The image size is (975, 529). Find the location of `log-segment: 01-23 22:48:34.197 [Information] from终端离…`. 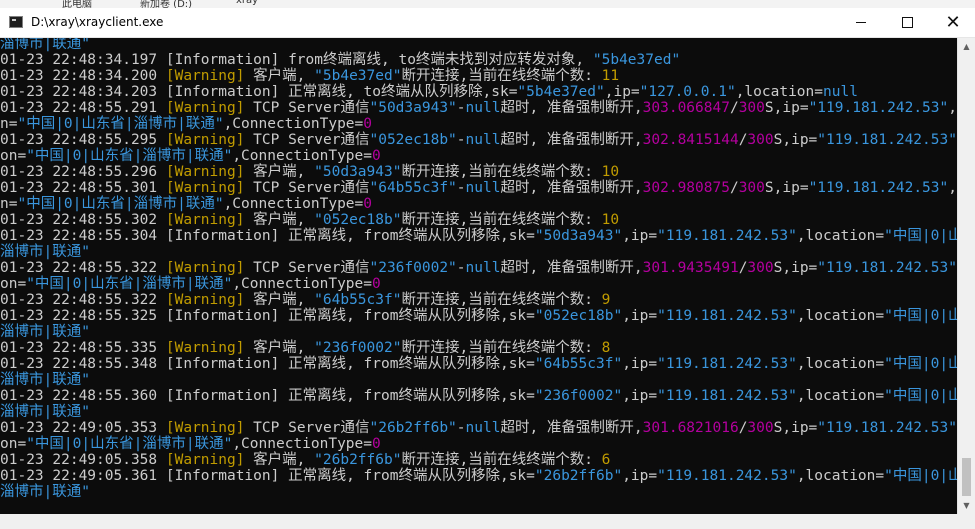

log-segment: 01-23 22:48:34.197 [Information] from终端离… is located at coordinates (296, 60).